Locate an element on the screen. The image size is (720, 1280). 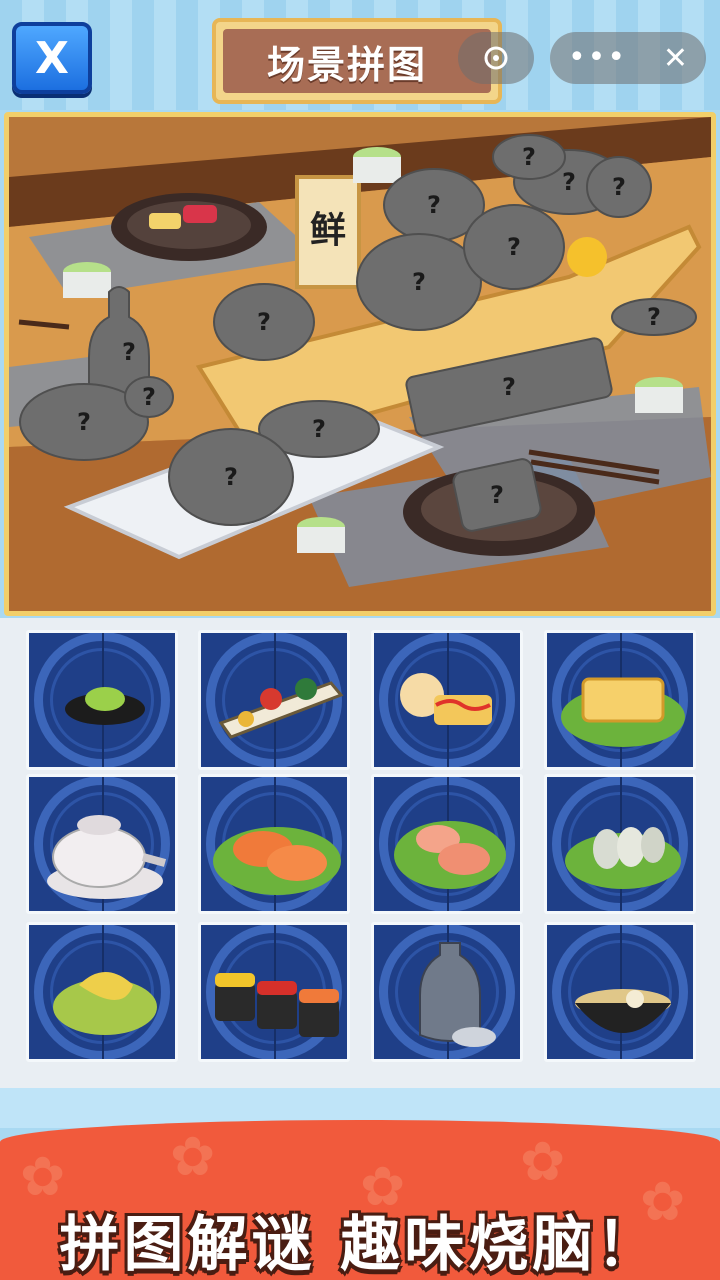
slogan-text: 拼图解谜 趣味烧脑！ is located at coordinates (360, 1245).